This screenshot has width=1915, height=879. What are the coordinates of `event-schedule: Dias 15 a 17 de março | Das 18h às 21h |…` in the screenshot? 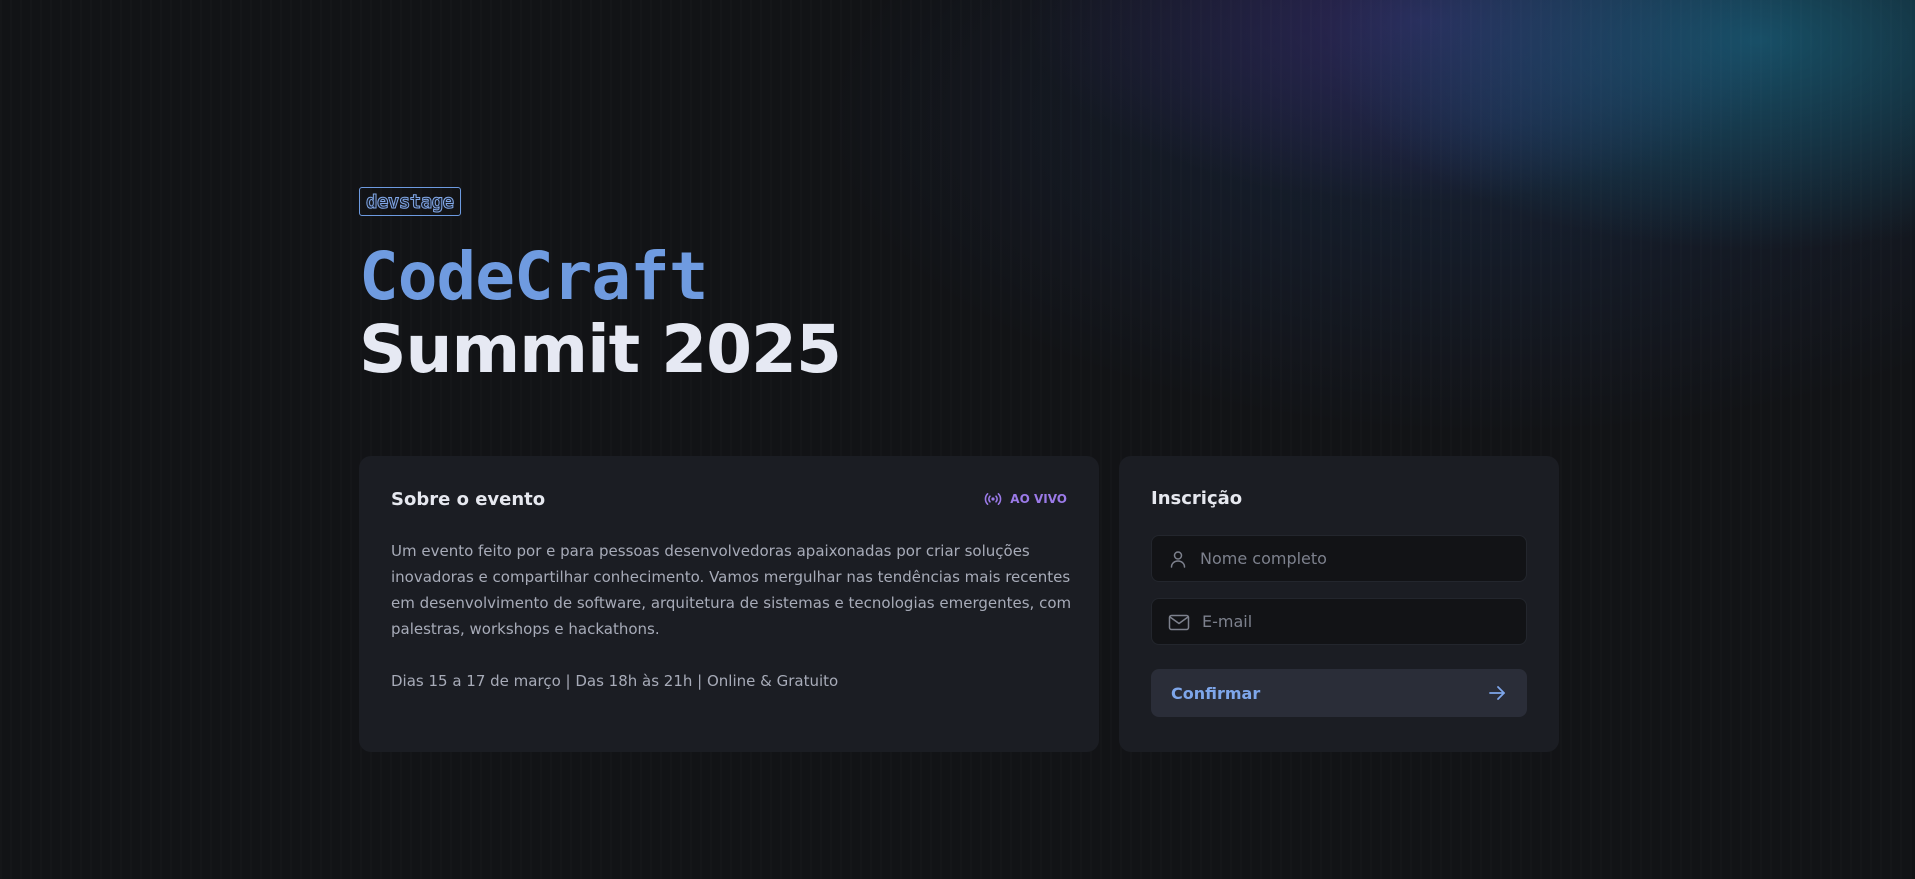 It's located at (615, 681).